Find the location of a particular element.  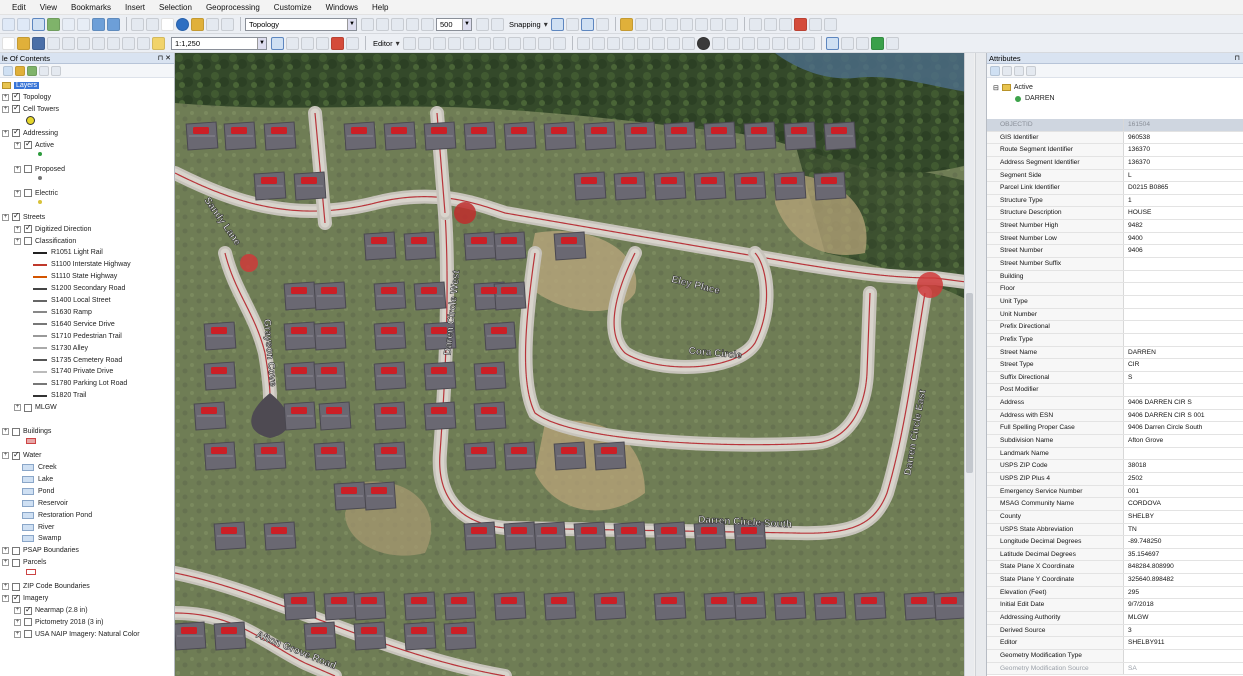

python-window-icon is located at coordinates (352, 43).